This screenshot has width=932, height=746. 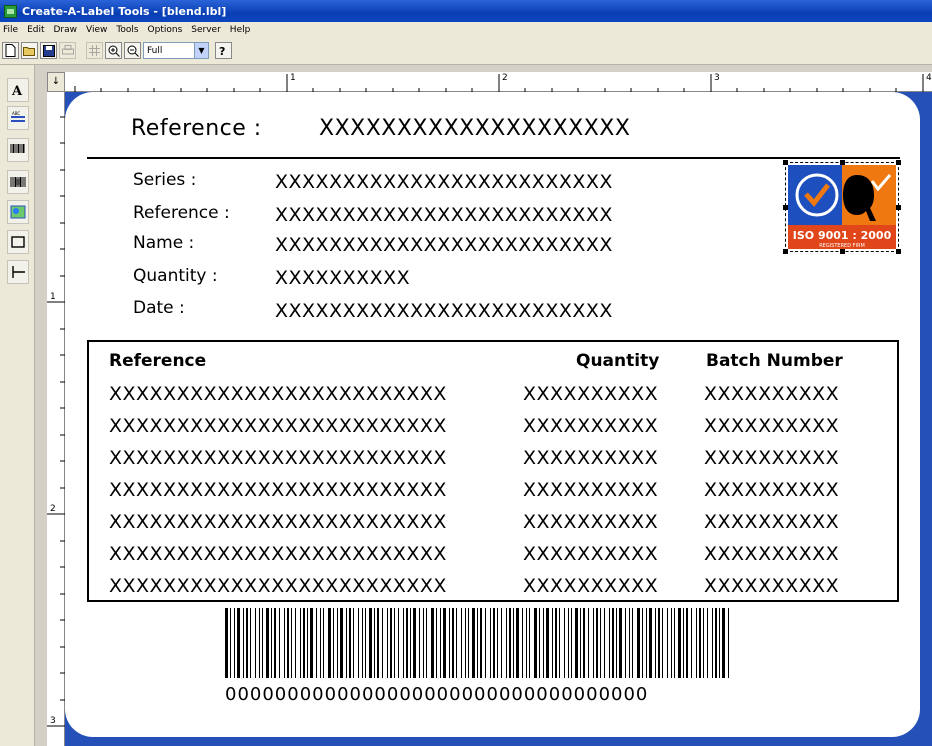 What do you see at coordinates (474, 128) in the screenshot?
I see `reference-title-value: XXXXXXXXXXXXXXXXXXXX` at bounding box center [474, 128].